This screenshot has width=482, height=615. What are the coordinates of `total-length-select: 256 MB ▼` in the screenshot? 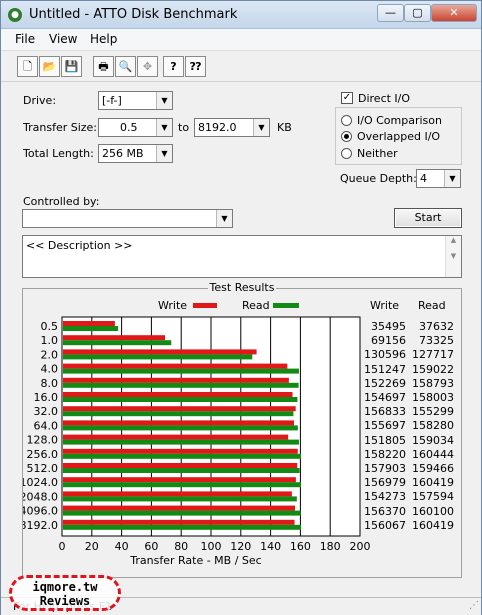 It's located at (135, 153).